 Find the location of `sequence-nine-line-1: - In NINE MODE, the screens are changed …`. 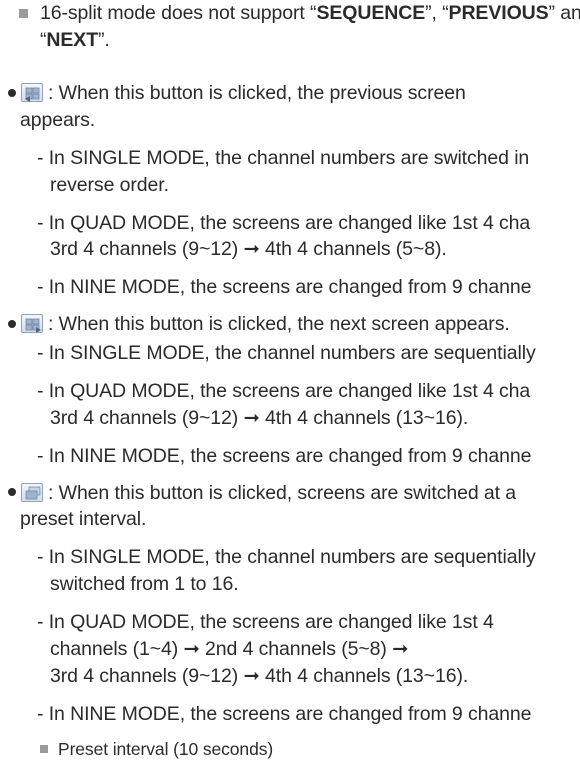

sequence-nine-line-1: - In NINE MODE, the screens are changed … is located at coordinates (284, 713).